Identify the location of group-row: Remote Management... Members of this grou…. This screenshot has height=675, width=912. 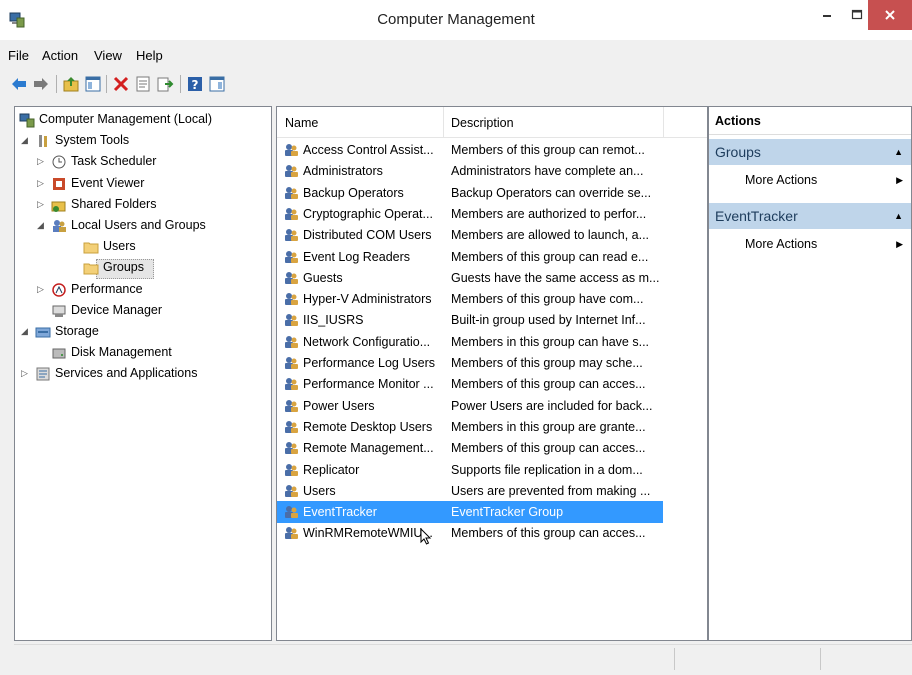
(492, 448).